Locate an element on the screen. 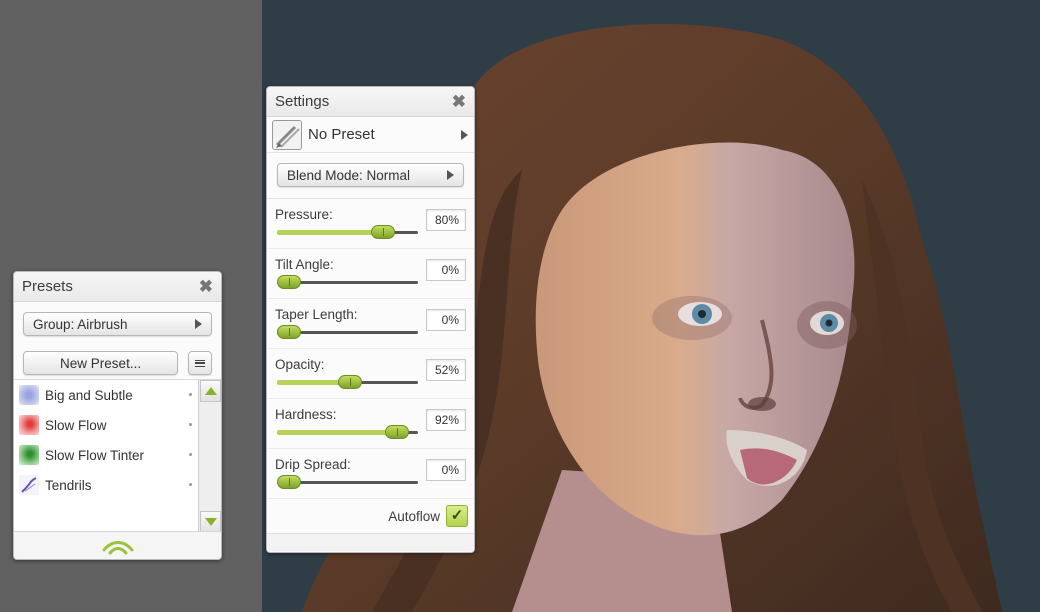 The image size is (1040, 612). settings-title: Settings is located at coordinates (302, 101).